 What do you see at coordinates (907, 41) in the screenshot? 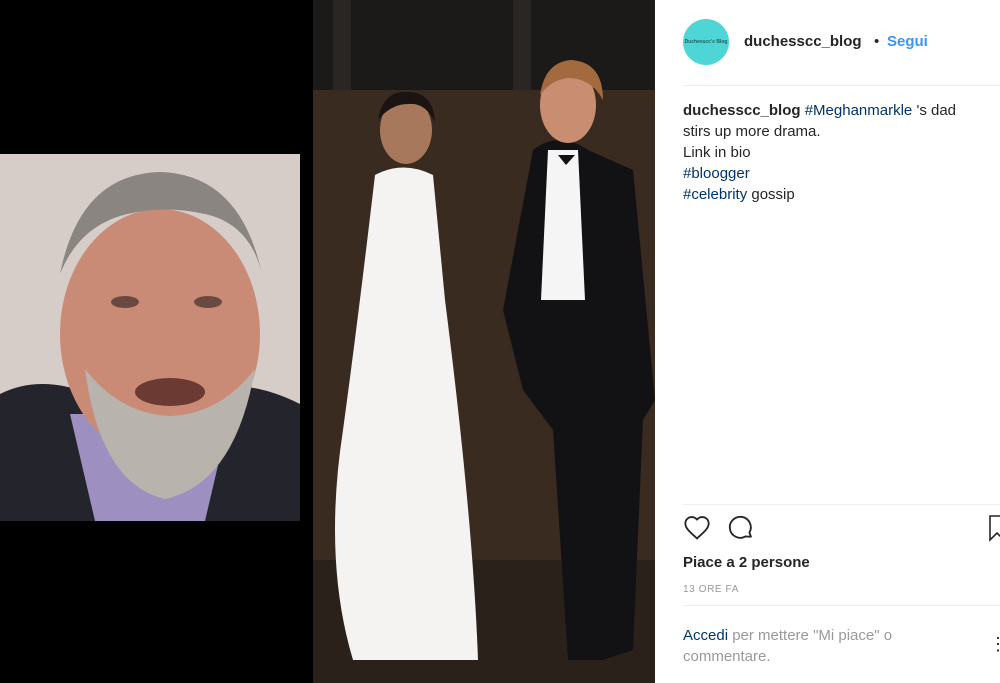
I see `follow-button: Segui` at bounding box center [907, 41].